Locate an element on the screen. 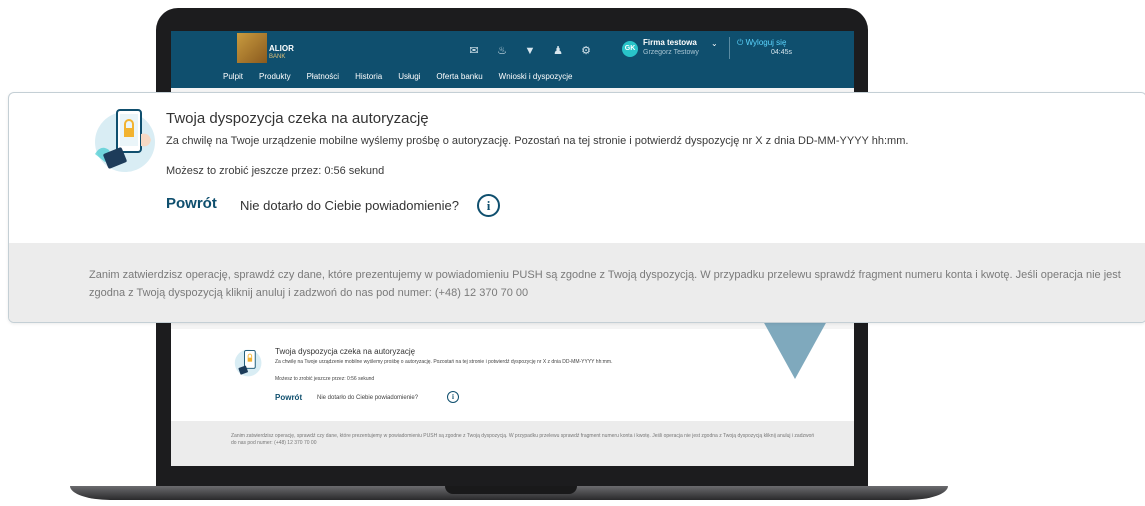 This screenshot has height=506, width=1145. laptop-notch is located at coordinates (511, 490).